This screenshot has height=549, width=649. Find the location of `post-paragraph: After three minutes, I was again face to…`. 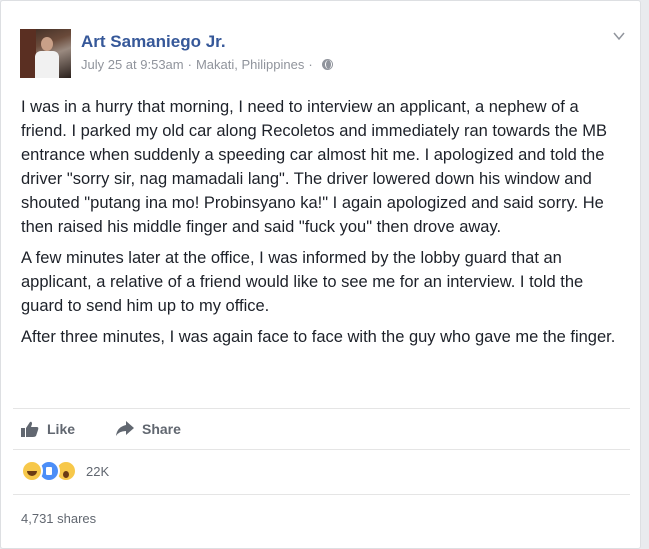

post-paragraph: After three minutes, I was again face to… is located at coordinates (318, 337).